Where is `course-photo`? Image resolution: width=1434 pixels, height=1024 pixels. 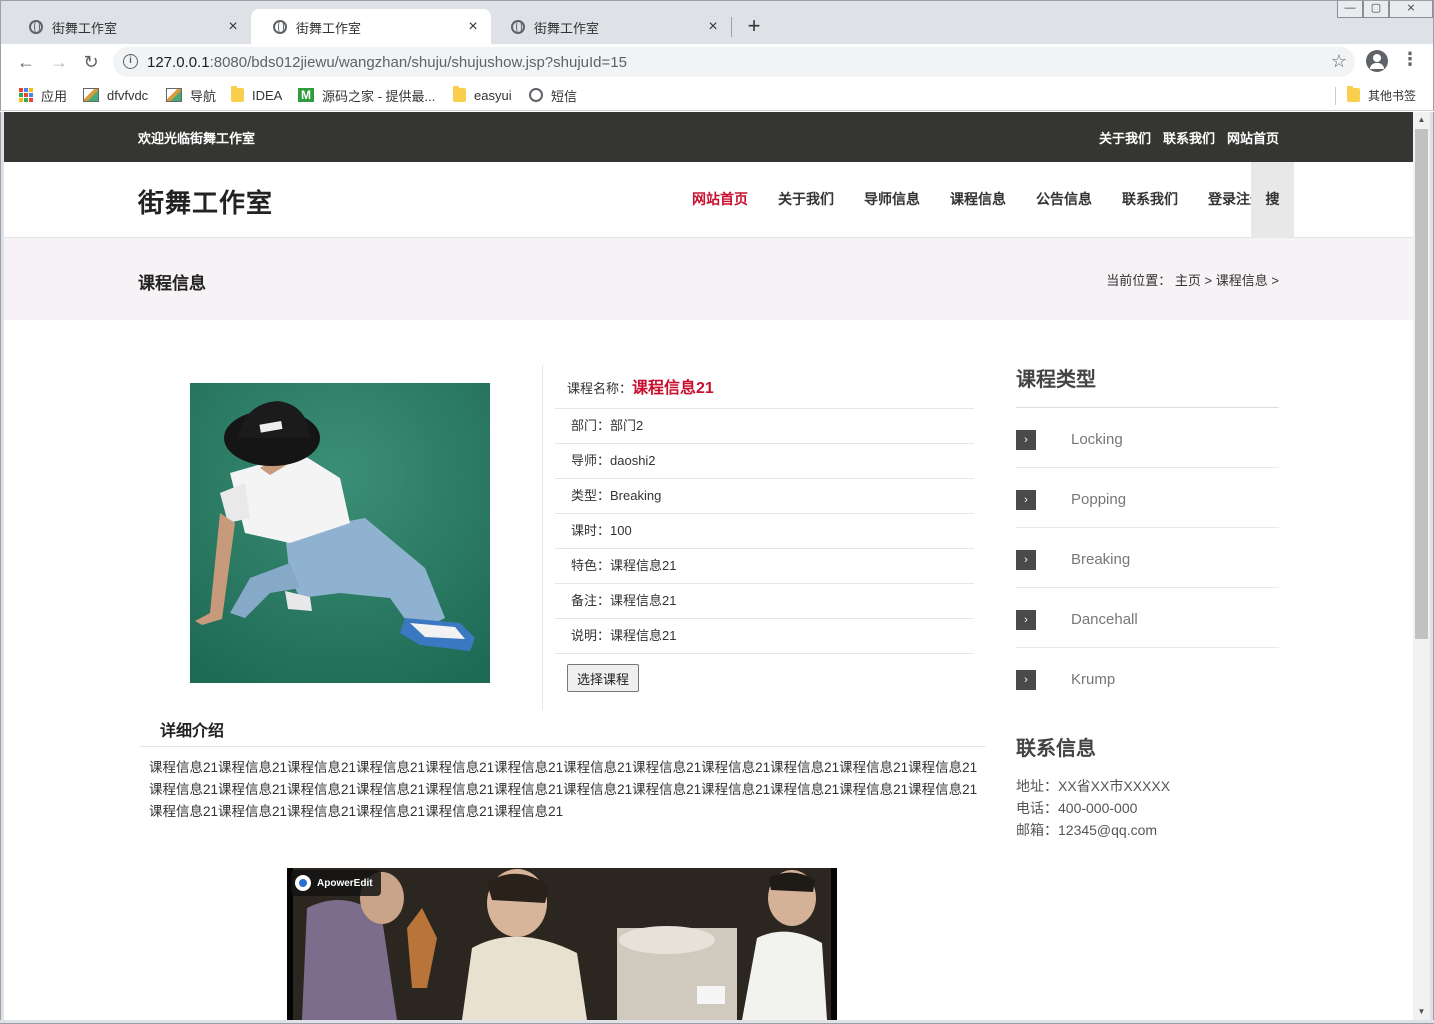
course-photo is located at coordinates (340, 533).